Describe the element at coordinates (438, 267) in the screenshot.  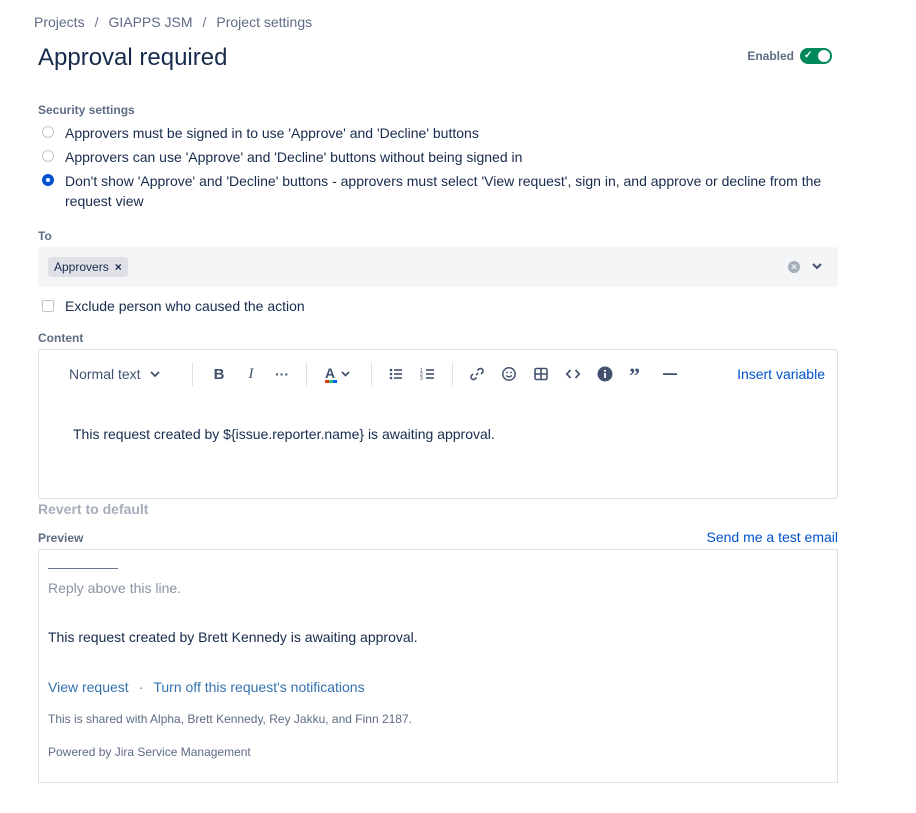
I see `to-select: Approvers × ✕` at that location.